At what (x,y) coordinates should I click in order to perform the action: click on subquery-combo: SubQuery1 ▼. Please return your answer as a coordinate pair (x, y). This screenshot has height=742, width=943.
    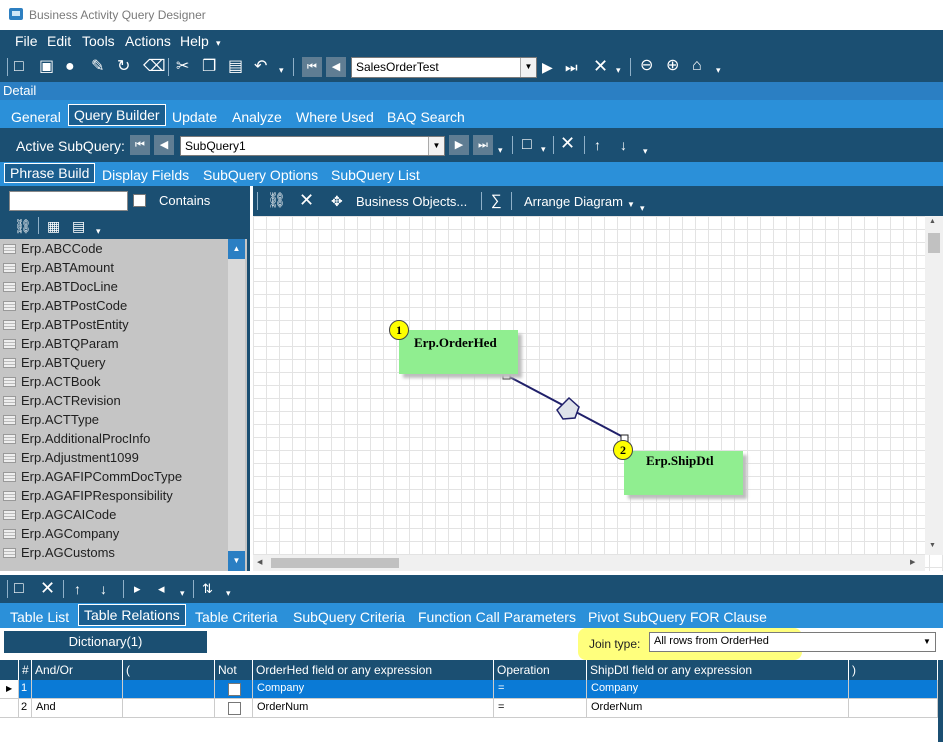
    Looking at the image, I should click on (312, 146).